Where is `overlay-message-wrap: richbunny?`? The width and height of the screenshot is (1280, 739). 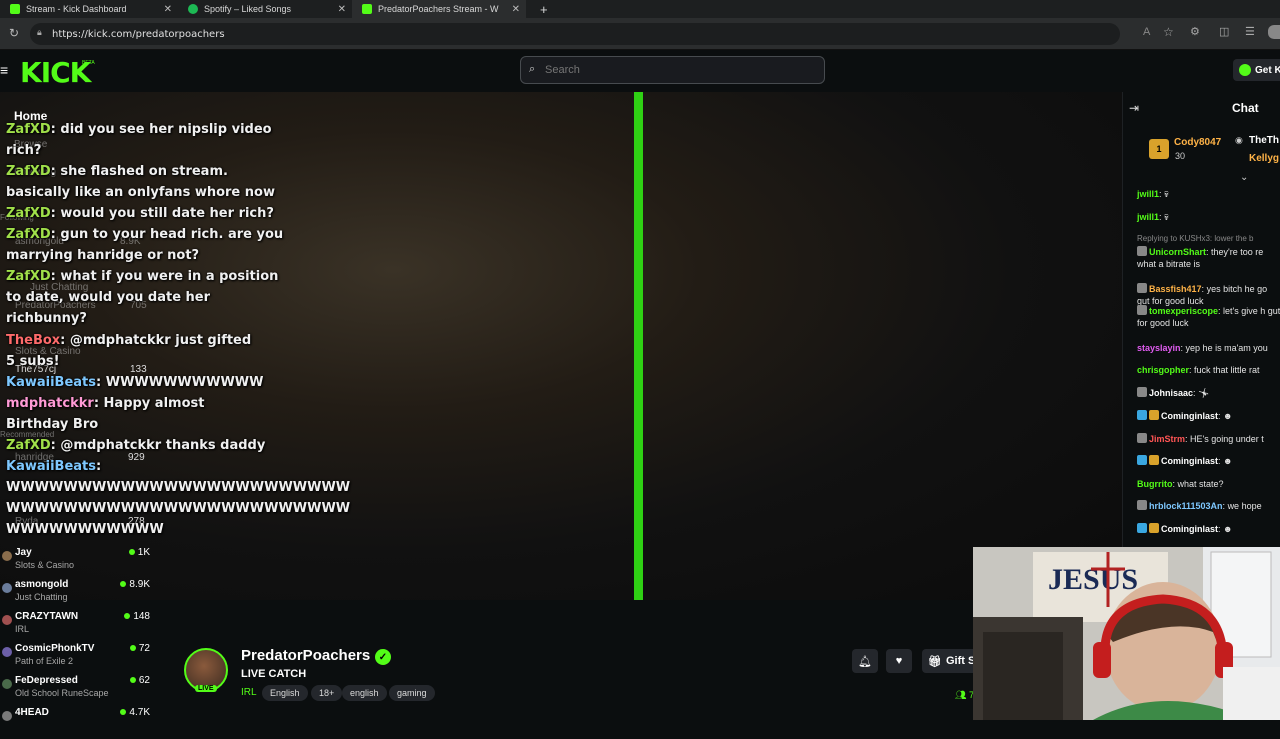 overlay-message-wrap: richbunny? is located at coordinates (46, 318).